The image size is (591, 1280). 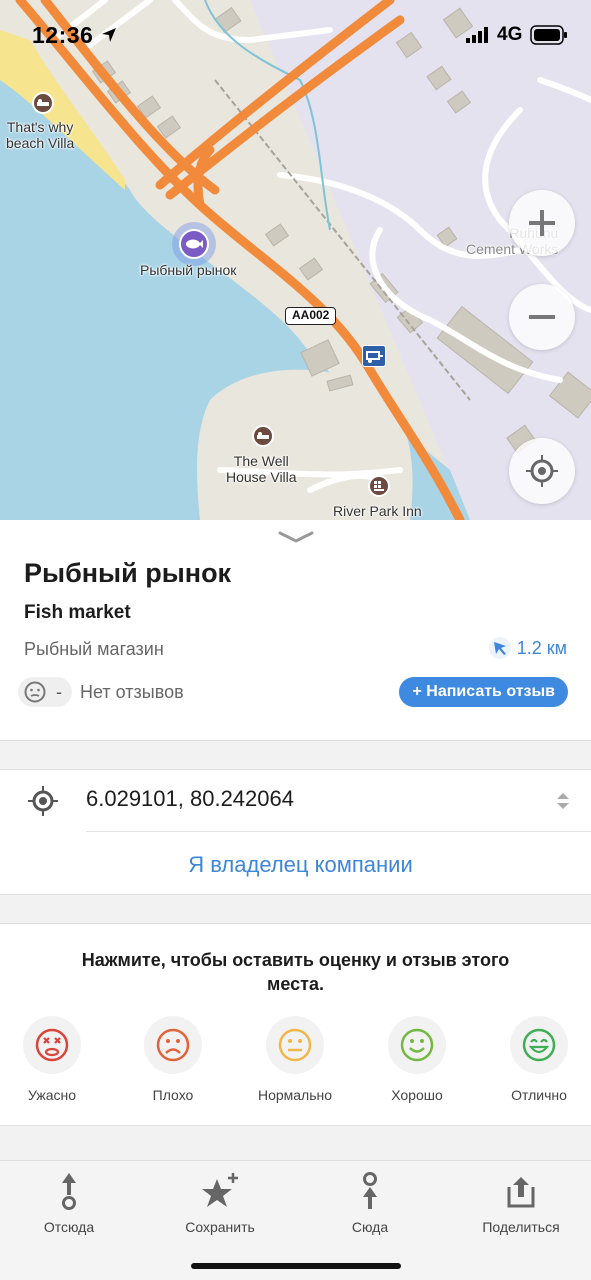 What do you see at coordinates (69, 1191) in the screenshot?
I see `route-from-icon` at bounding box center [69, 1191].